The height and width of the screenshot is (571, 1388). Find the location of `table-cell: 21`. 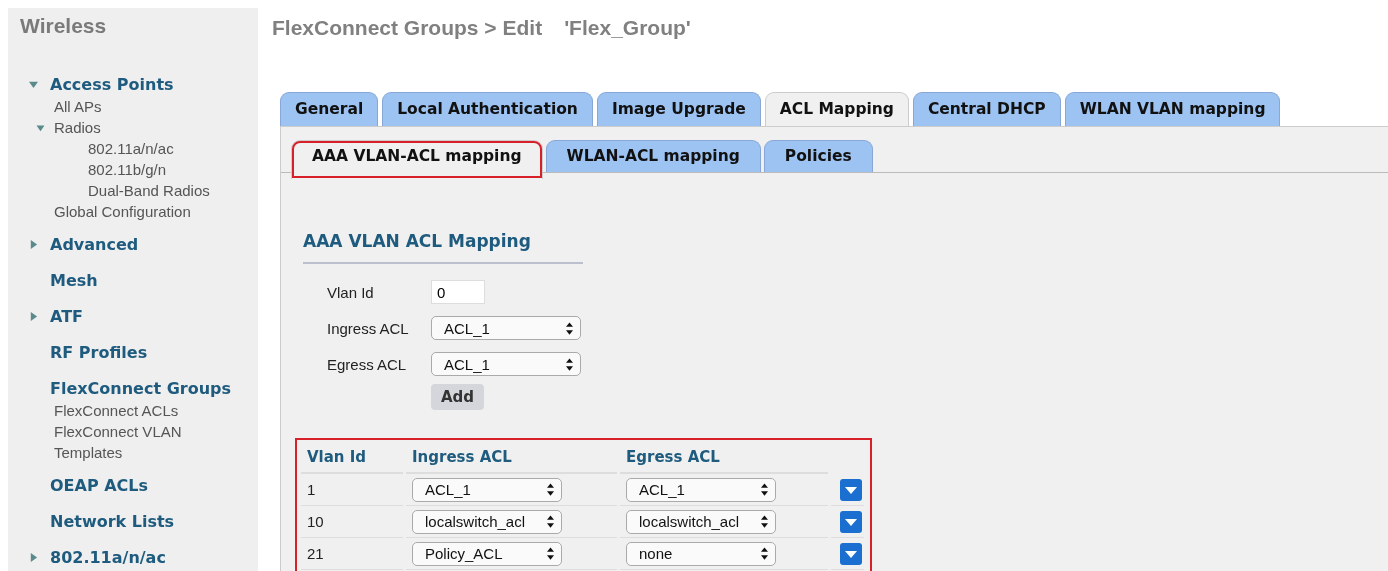

table-cell: 21 is located at coordinates (352, 554).